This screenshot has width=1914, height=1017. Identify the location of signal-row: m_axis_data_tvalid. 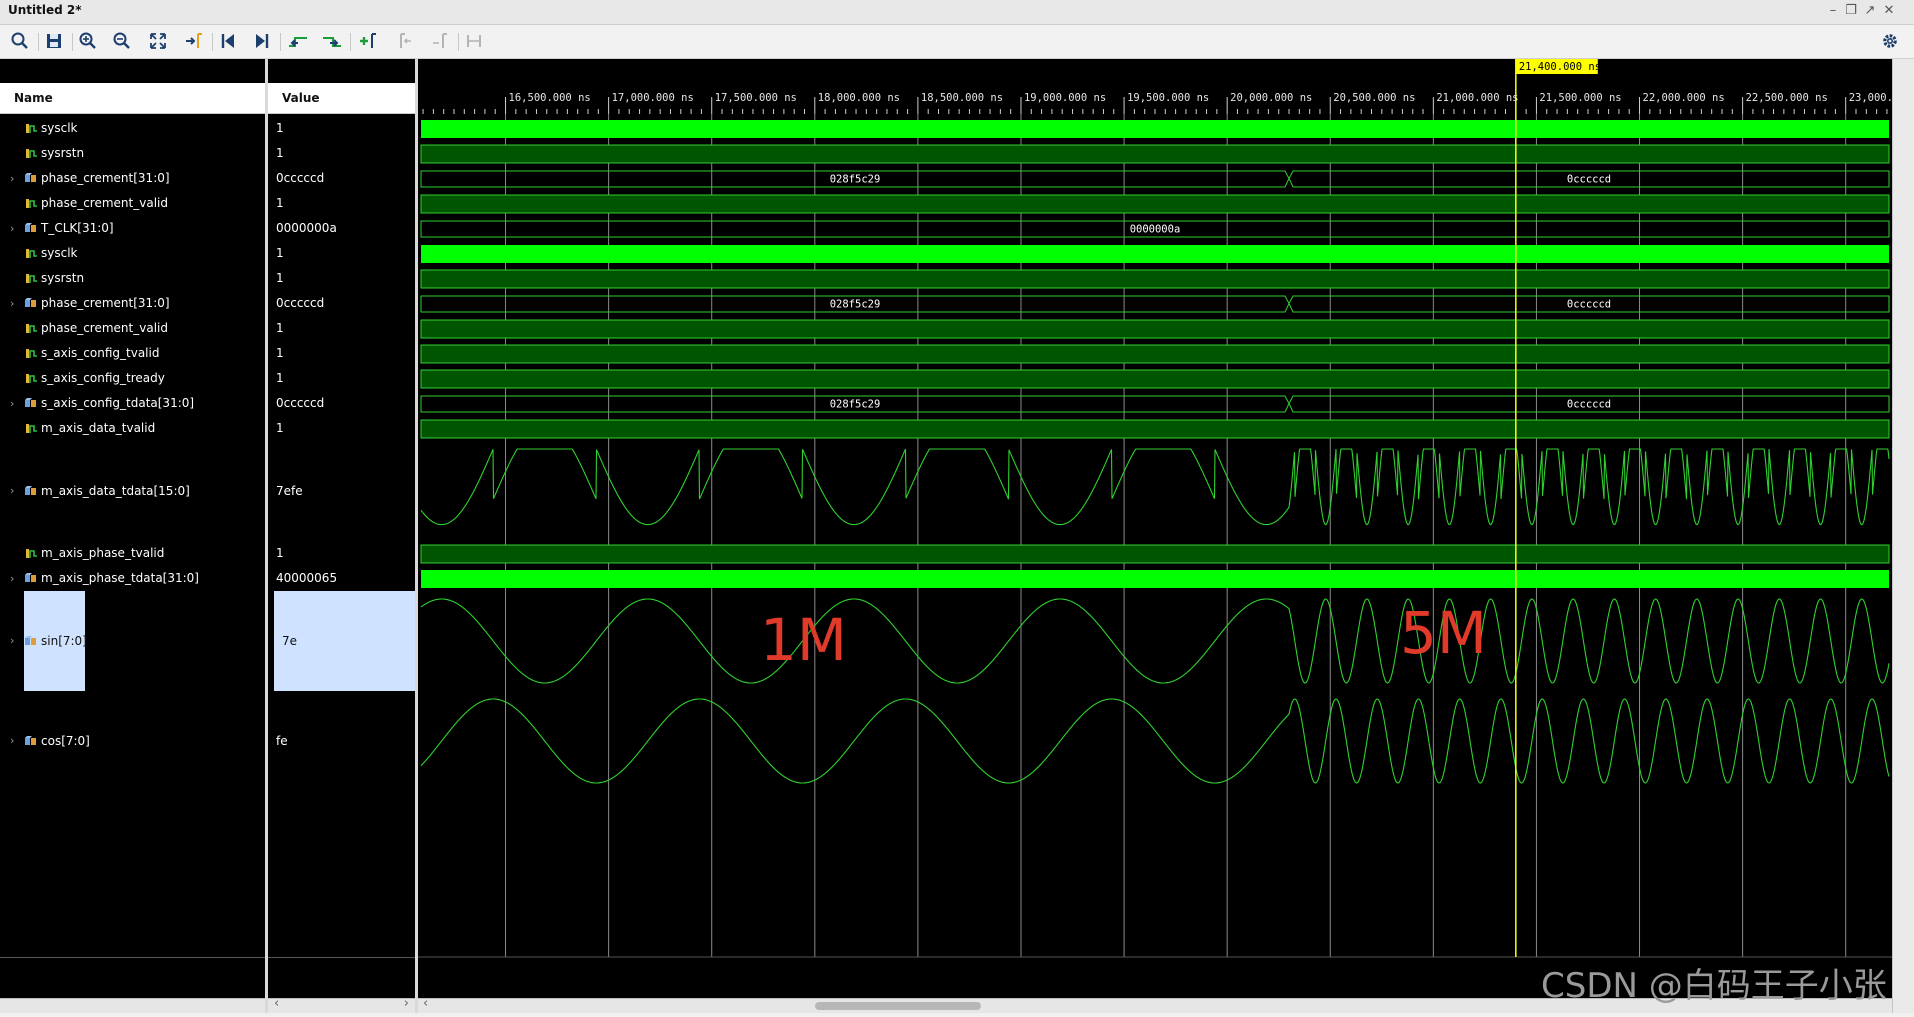
(132, 428).